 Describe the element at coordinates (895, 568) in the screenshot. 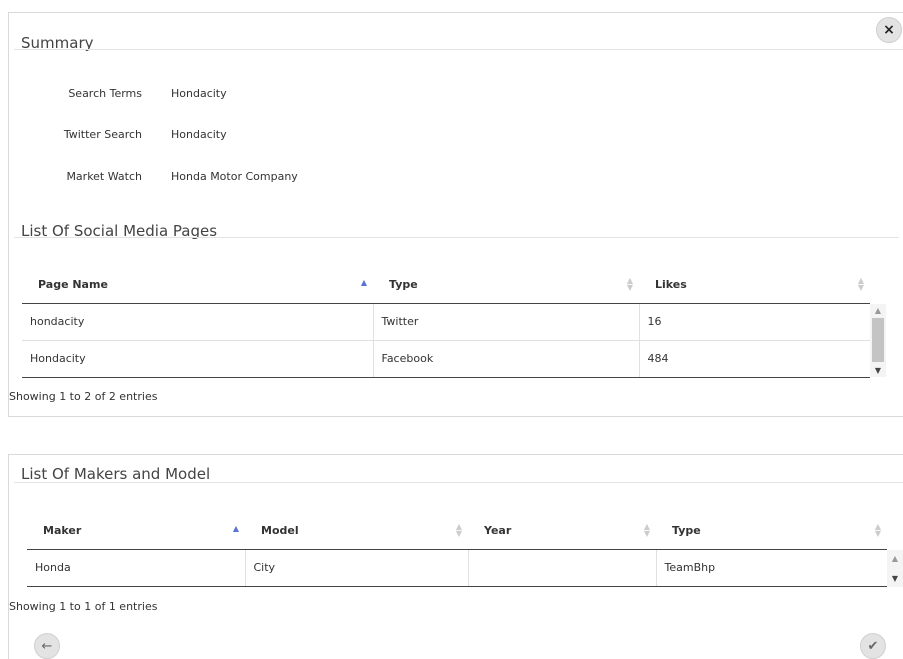

I see `makers-scrollbar: ▲ ▼` at that location.